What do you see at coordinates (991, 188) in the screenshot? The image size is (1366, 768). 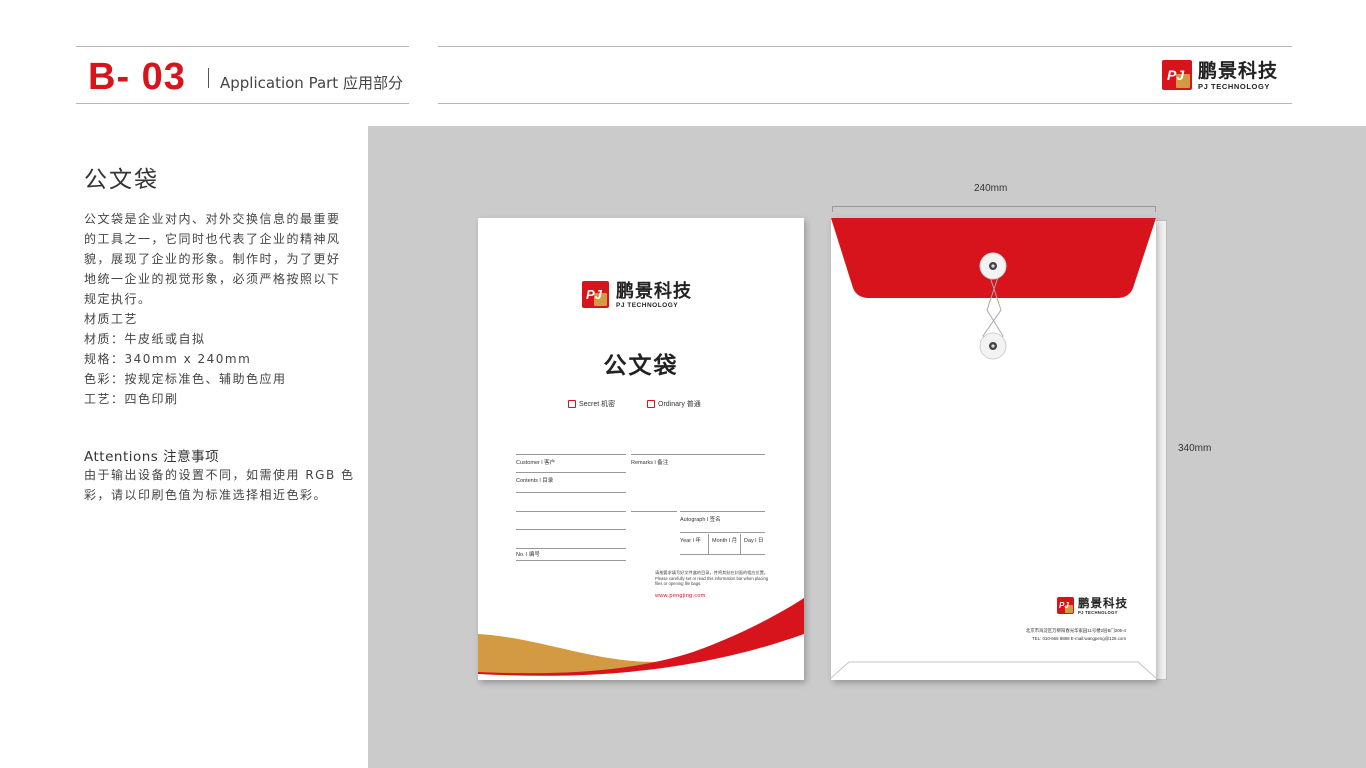 I see `width-dimension-label: 240mm` at bounding box center [991, 188].